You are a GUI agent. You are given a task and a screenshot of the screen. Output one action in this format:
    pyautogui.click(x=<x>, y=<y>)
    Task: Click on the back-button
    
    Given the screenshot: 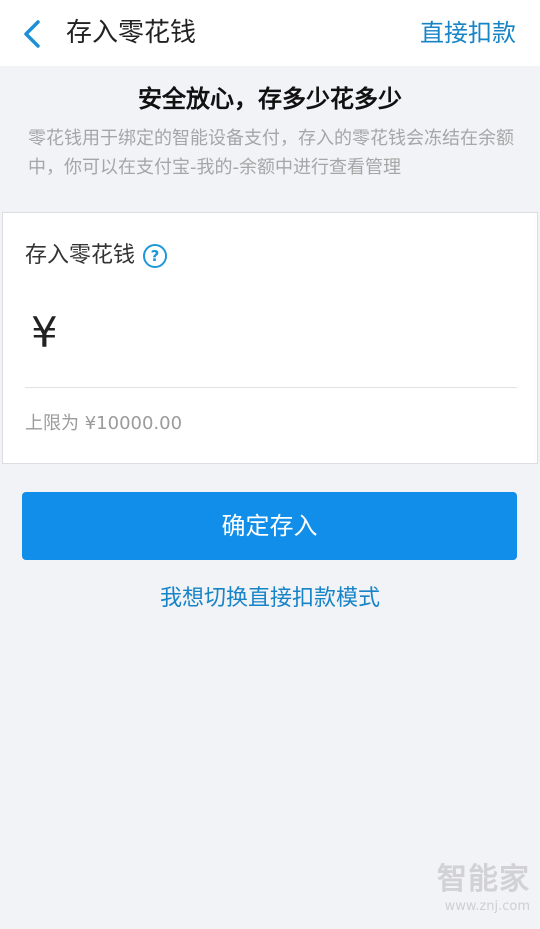 What is the action you would take?
    pyautogui.click(x=34, y=34)
    